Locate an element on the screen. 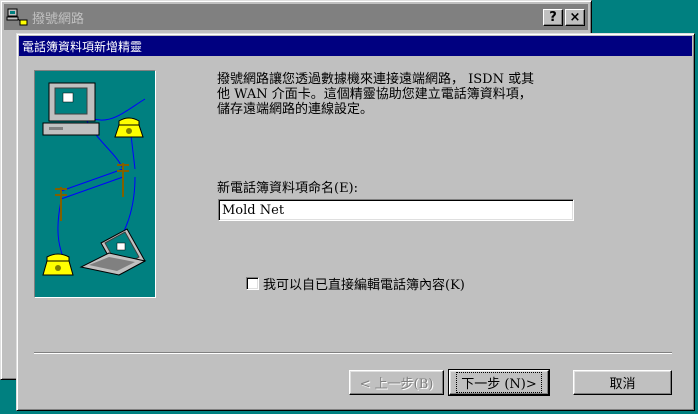 The image size is (698, 414). help-button: ? is located at coordinates (553, 17).